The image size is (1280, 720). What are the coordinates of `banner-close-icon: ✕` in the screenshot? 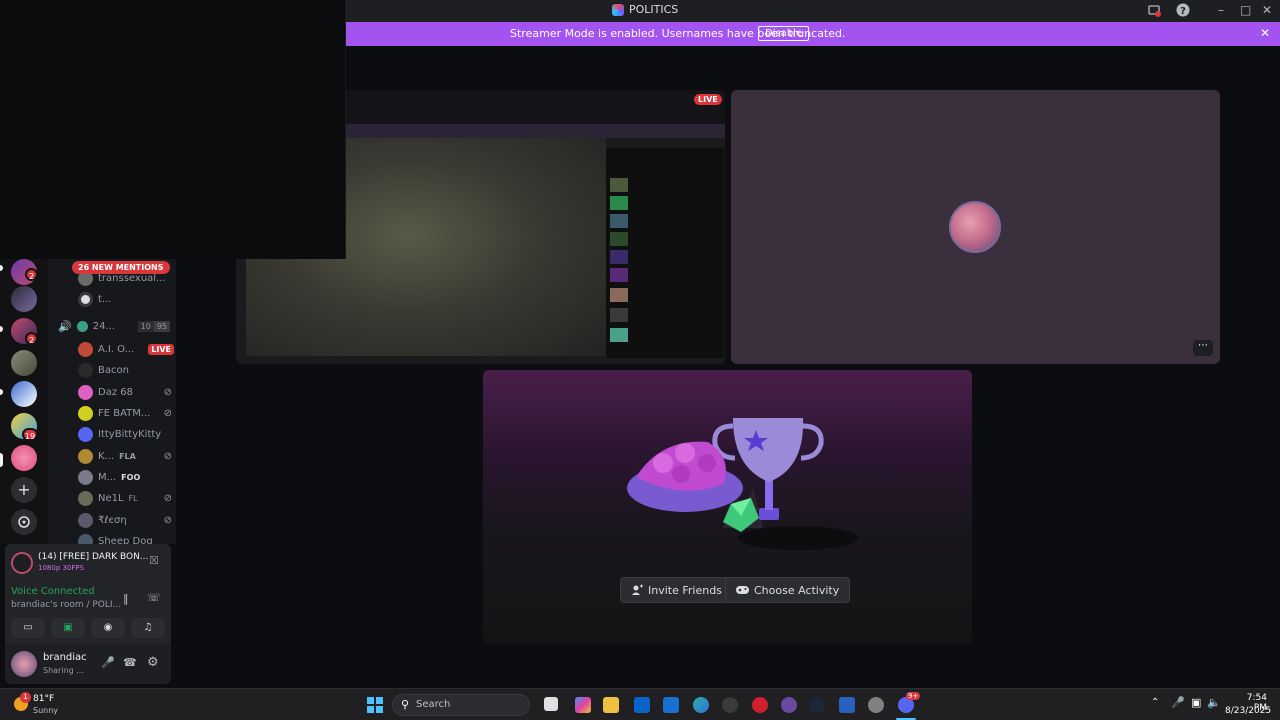 It's located at (1265, 33).